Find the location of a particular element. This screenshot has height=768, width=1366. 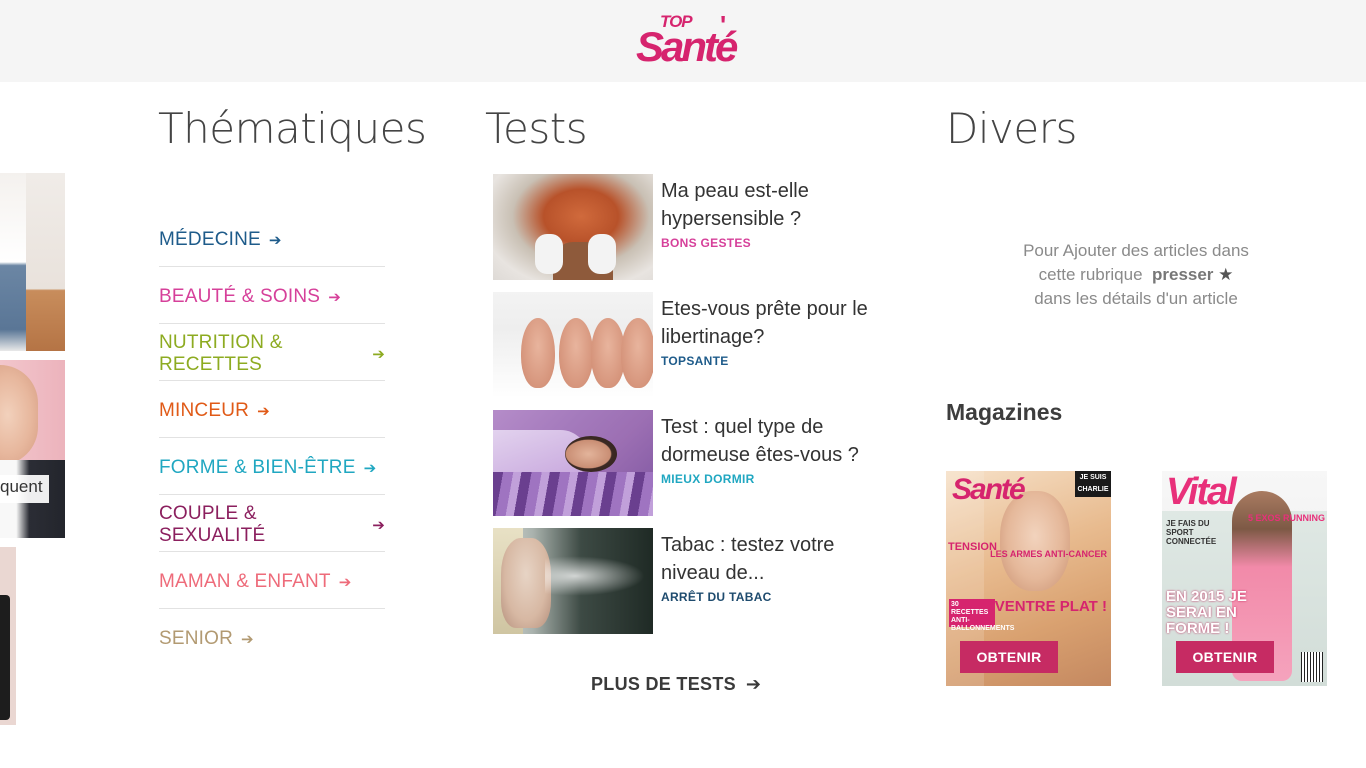

cover-headline: EN 2015 JE SERAI EN FORME ! is located at coordinates (1206, 612).